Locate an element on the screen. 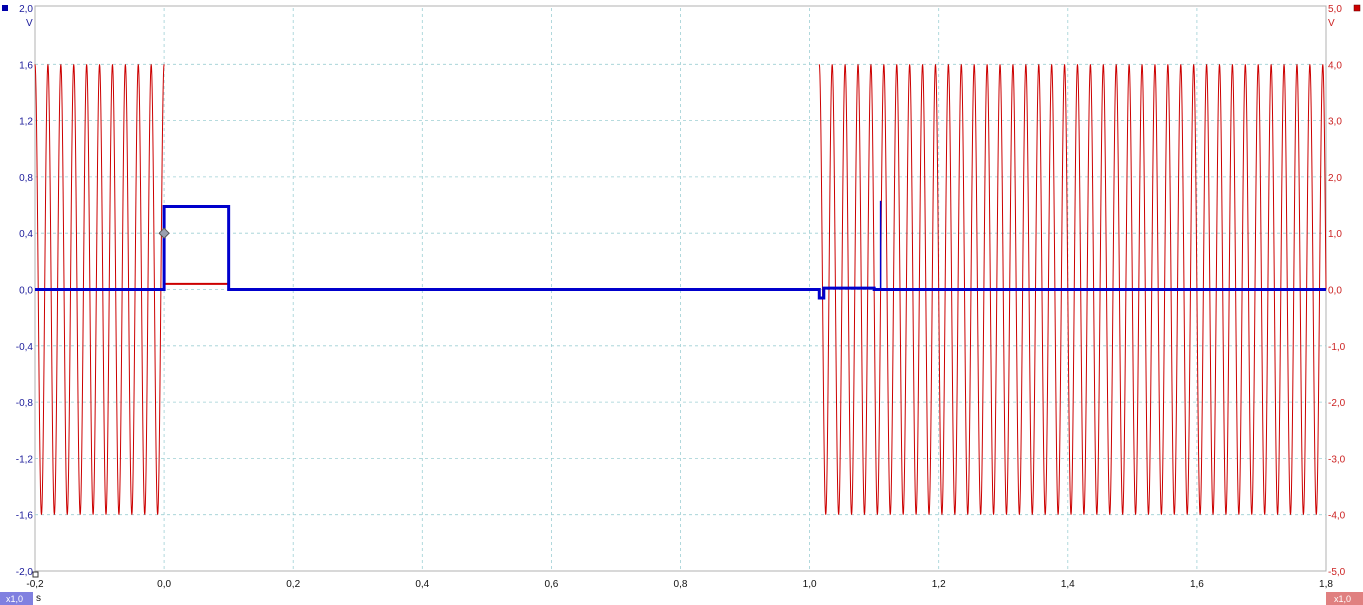 This screenshot has height=605, width=1363. left-axis-tick-label: 2,0 is located at coordinates (26, 9).